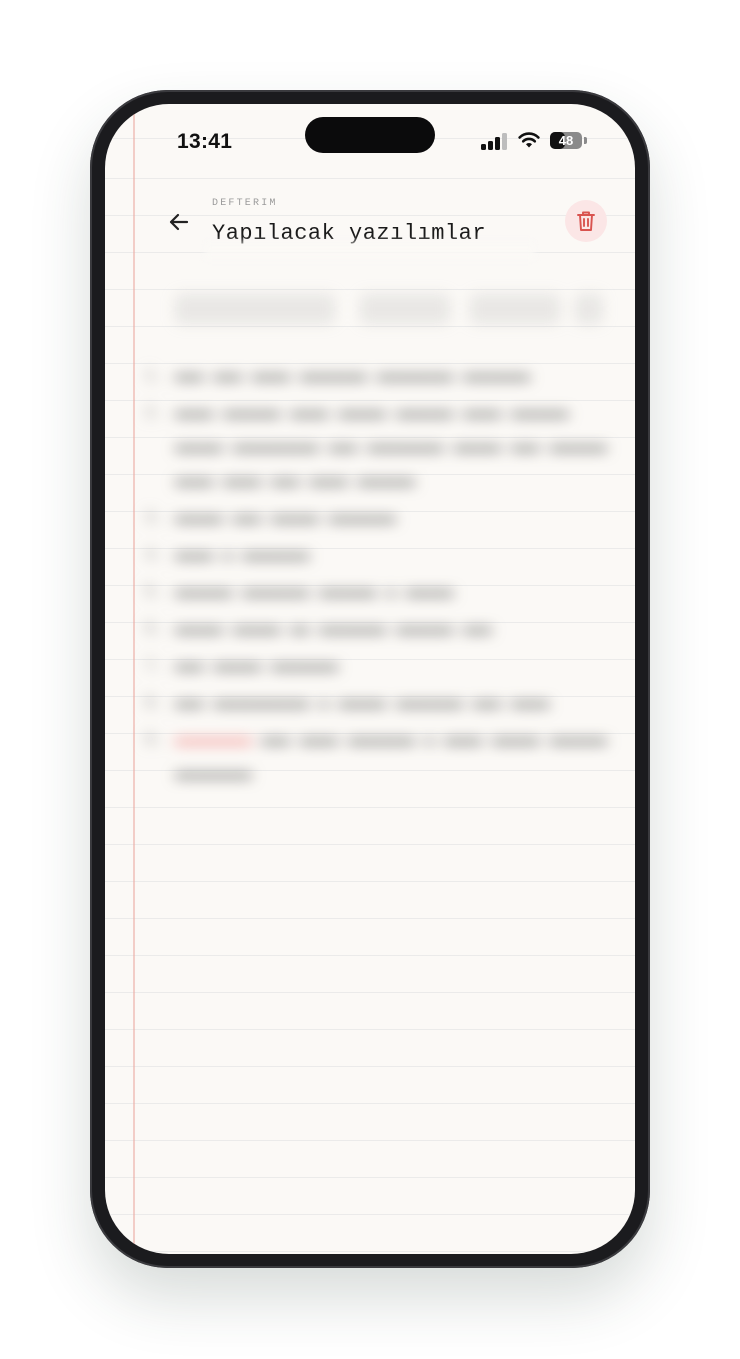  I want to click on list-item: 1. ▬▬▬ ▬▬▬ ▬▬▬▬ ▬▬▬▬▬▬▬ ▬▬▬▬▬▬▬▬ ▬▬▬▬▬▬▬, so click(338, 376).